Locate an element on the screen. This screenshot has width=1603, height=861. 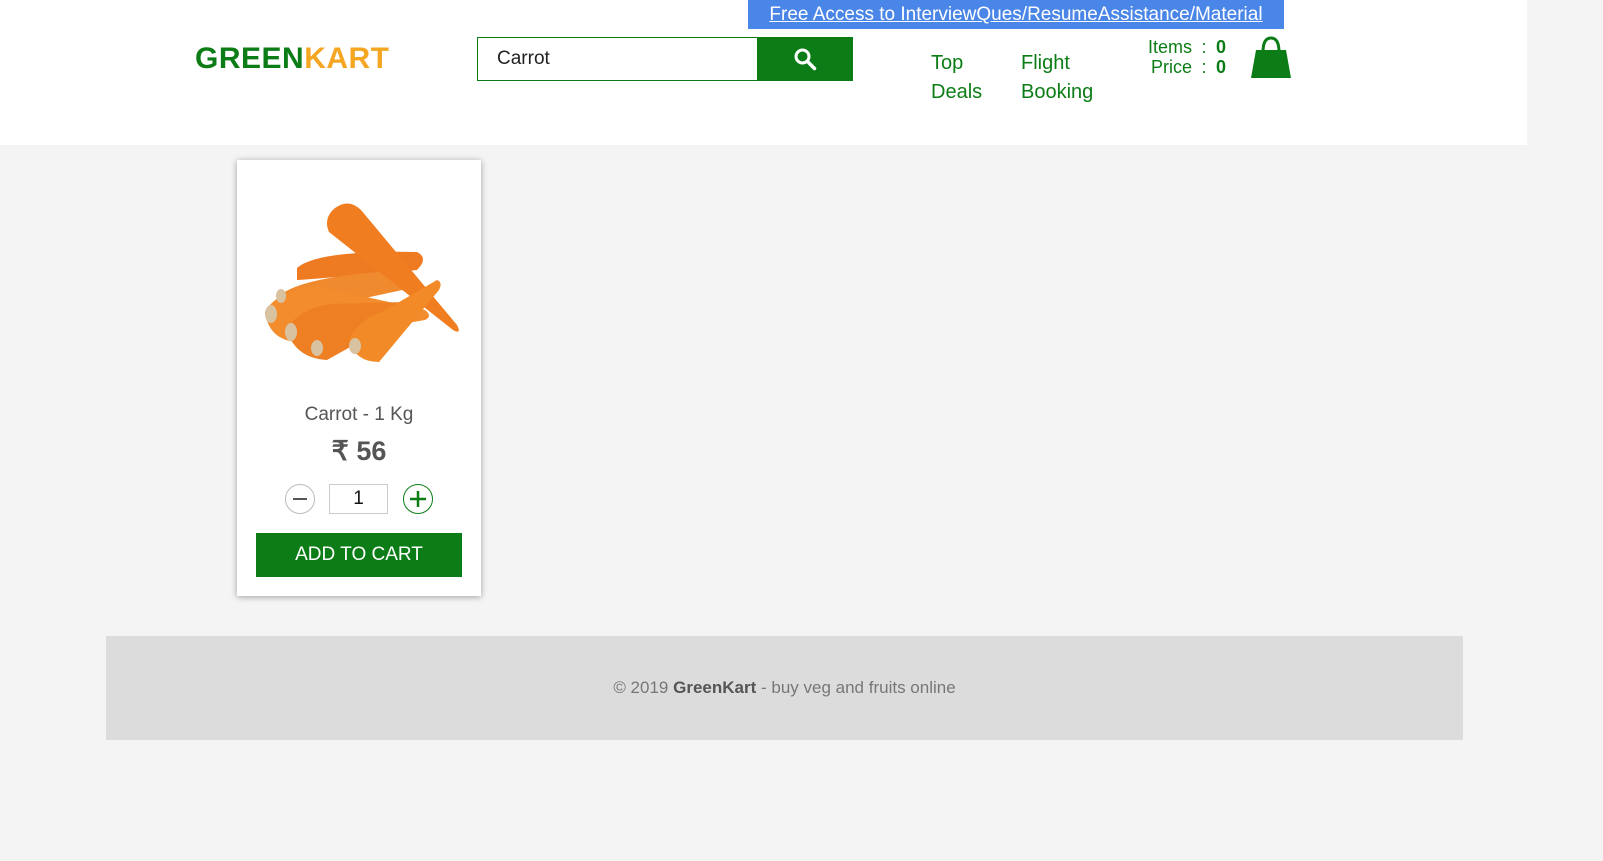
decrement-button is located at coordinates (300, 499).